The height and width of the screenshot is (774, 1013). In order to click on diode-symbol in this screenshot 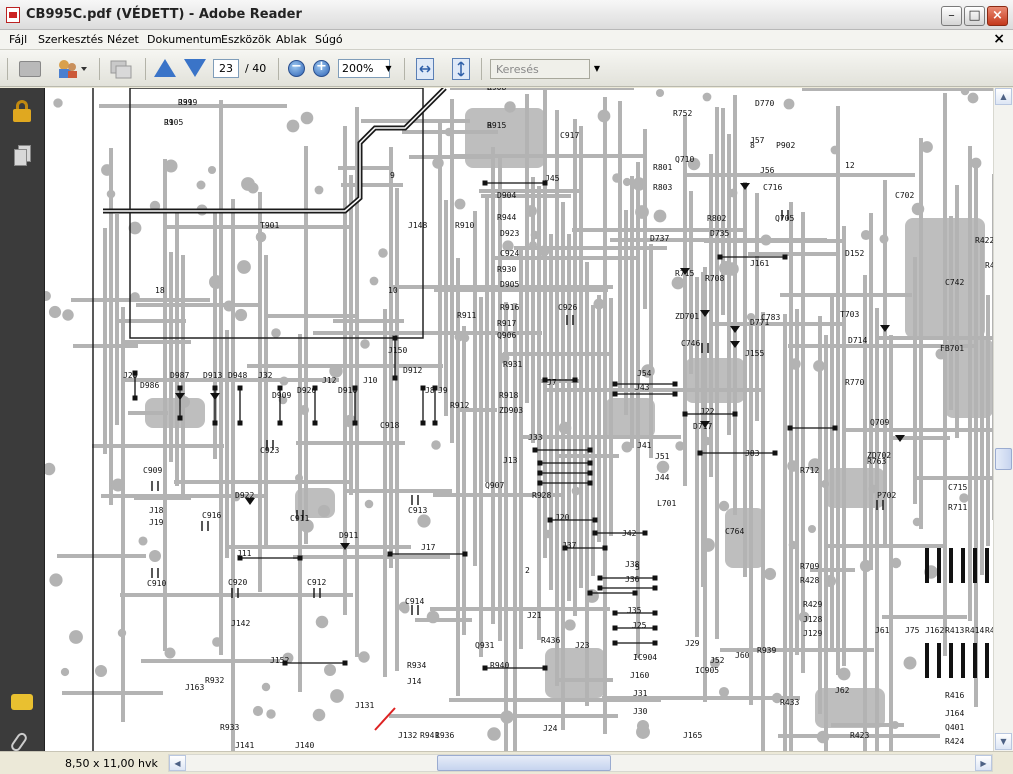, I will do `click(735, 344)`.